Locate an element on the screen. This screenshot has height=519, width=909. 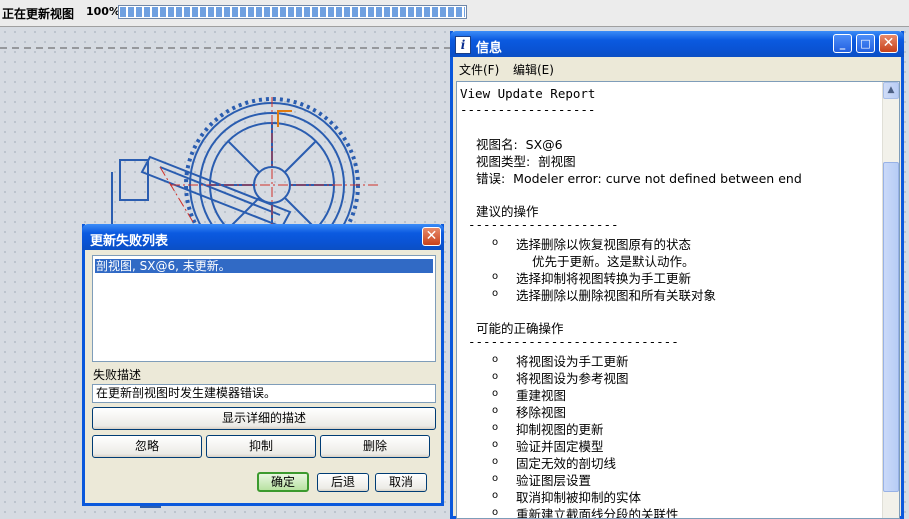
menu-bar: 文件(F) 编辑(E) is located at coordinates (677, 68).